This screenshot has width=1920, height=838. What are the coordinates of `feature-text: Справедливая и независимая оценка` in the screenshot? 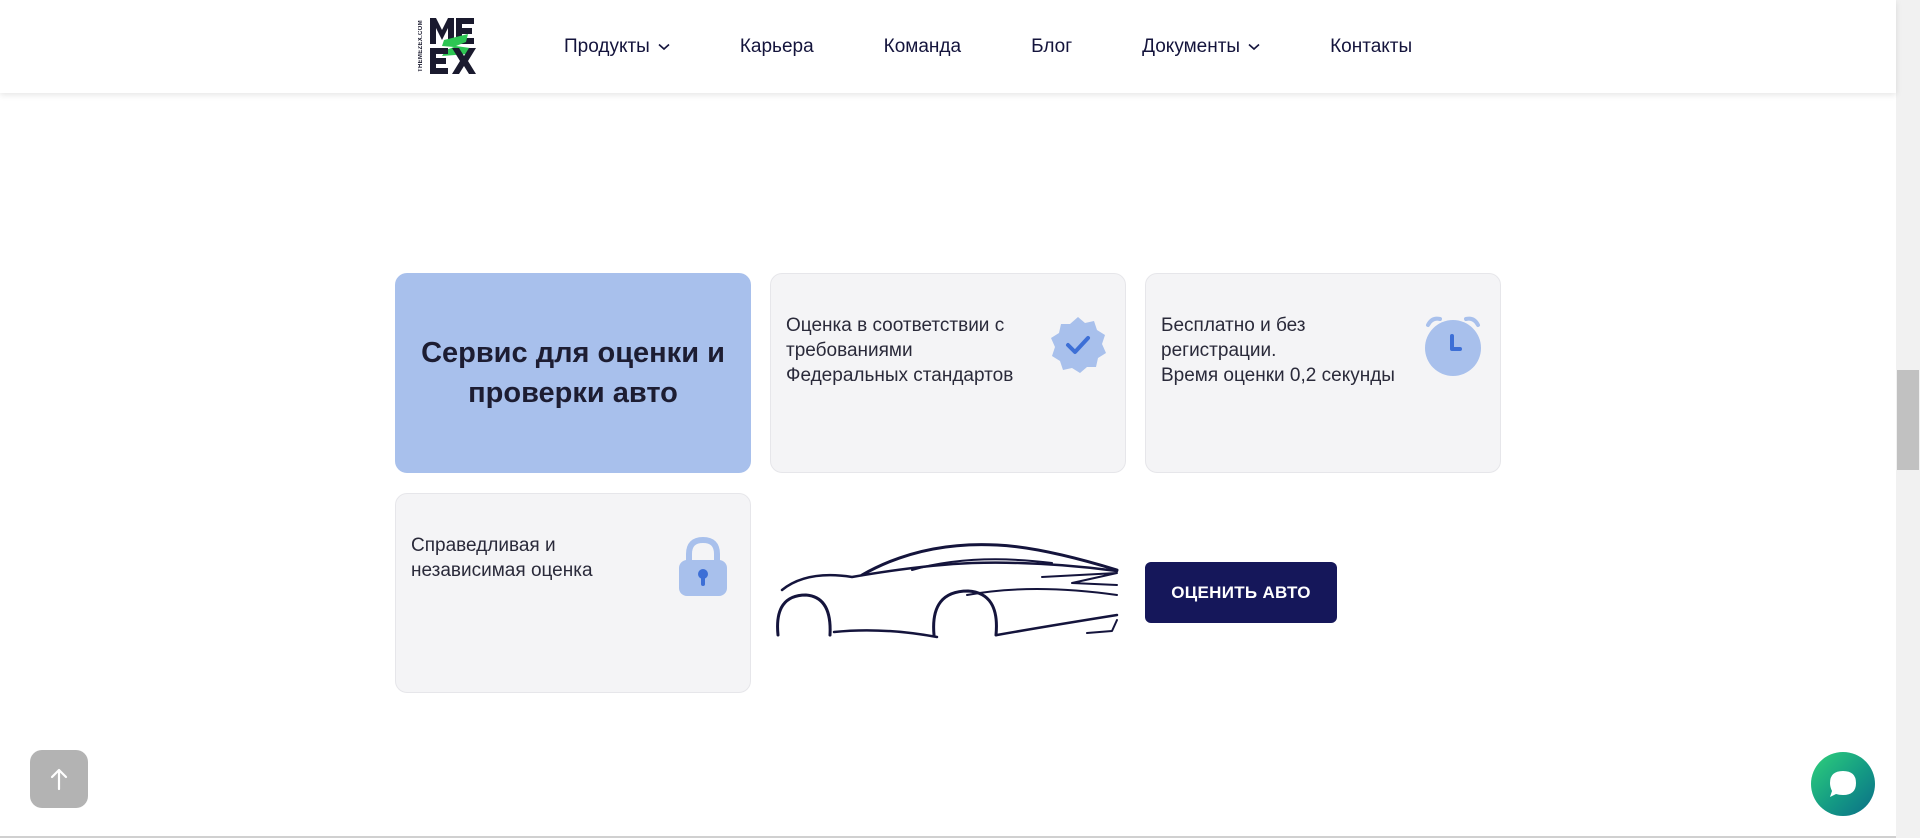 It's located at (502, 558).